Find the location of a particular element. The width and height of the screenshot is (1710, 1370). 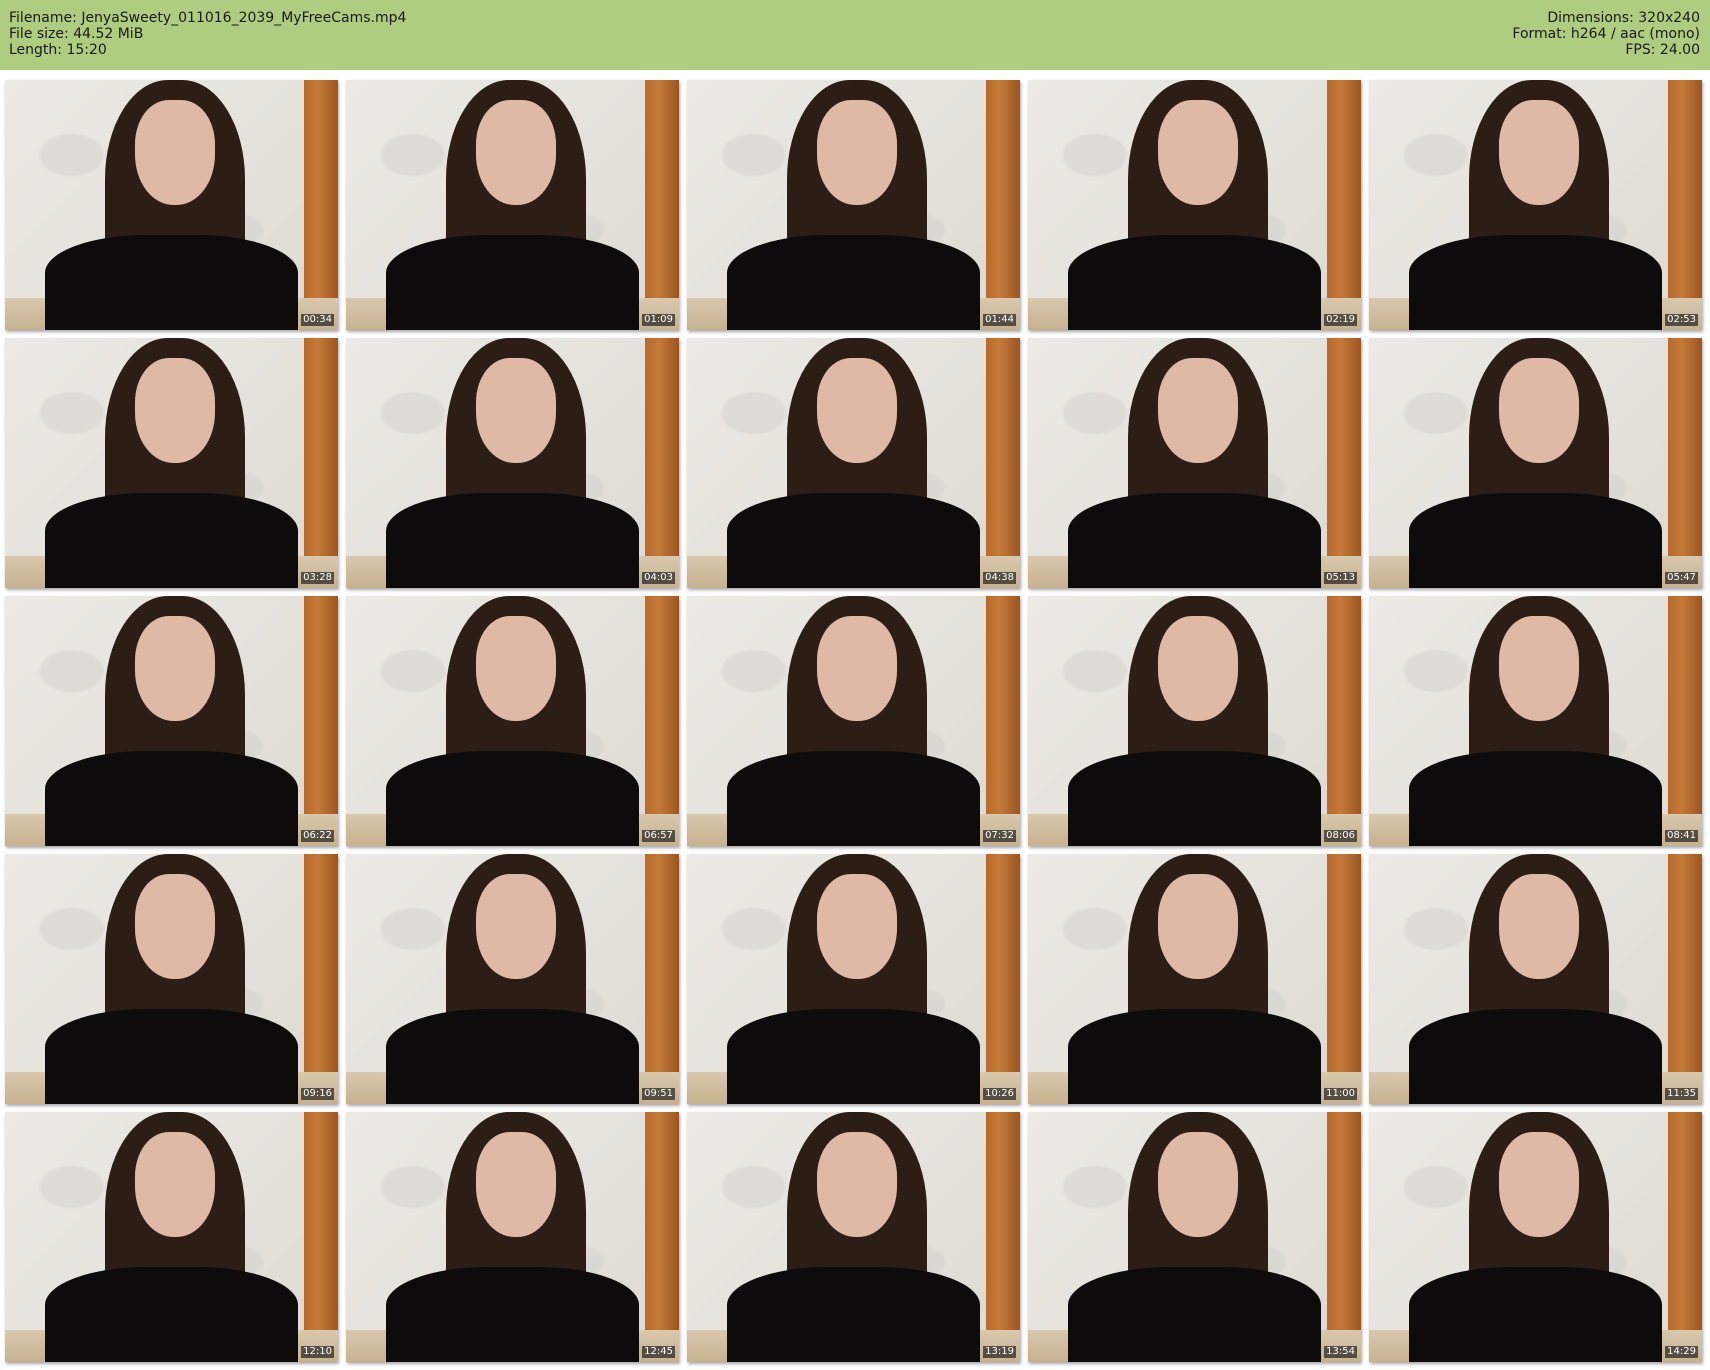

timestamp-label: 11:00 is located at coordinates (1340, 1094).